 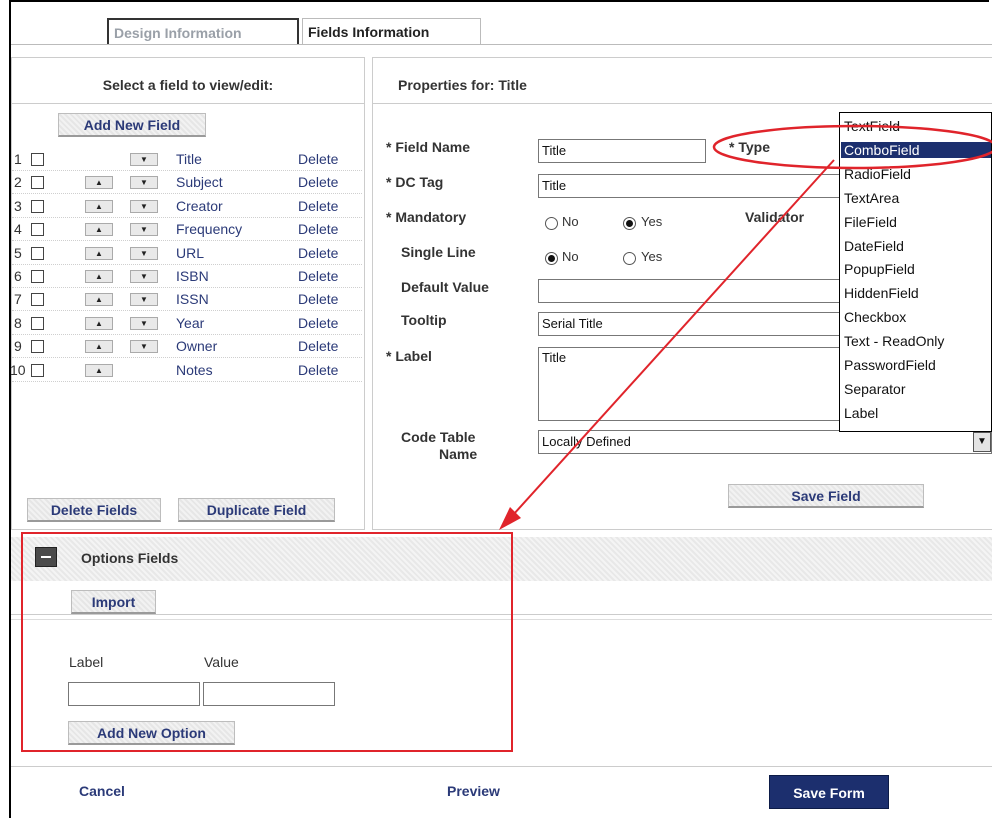 I want to click on annotation-arrow-line, so click(x=673, y=337).